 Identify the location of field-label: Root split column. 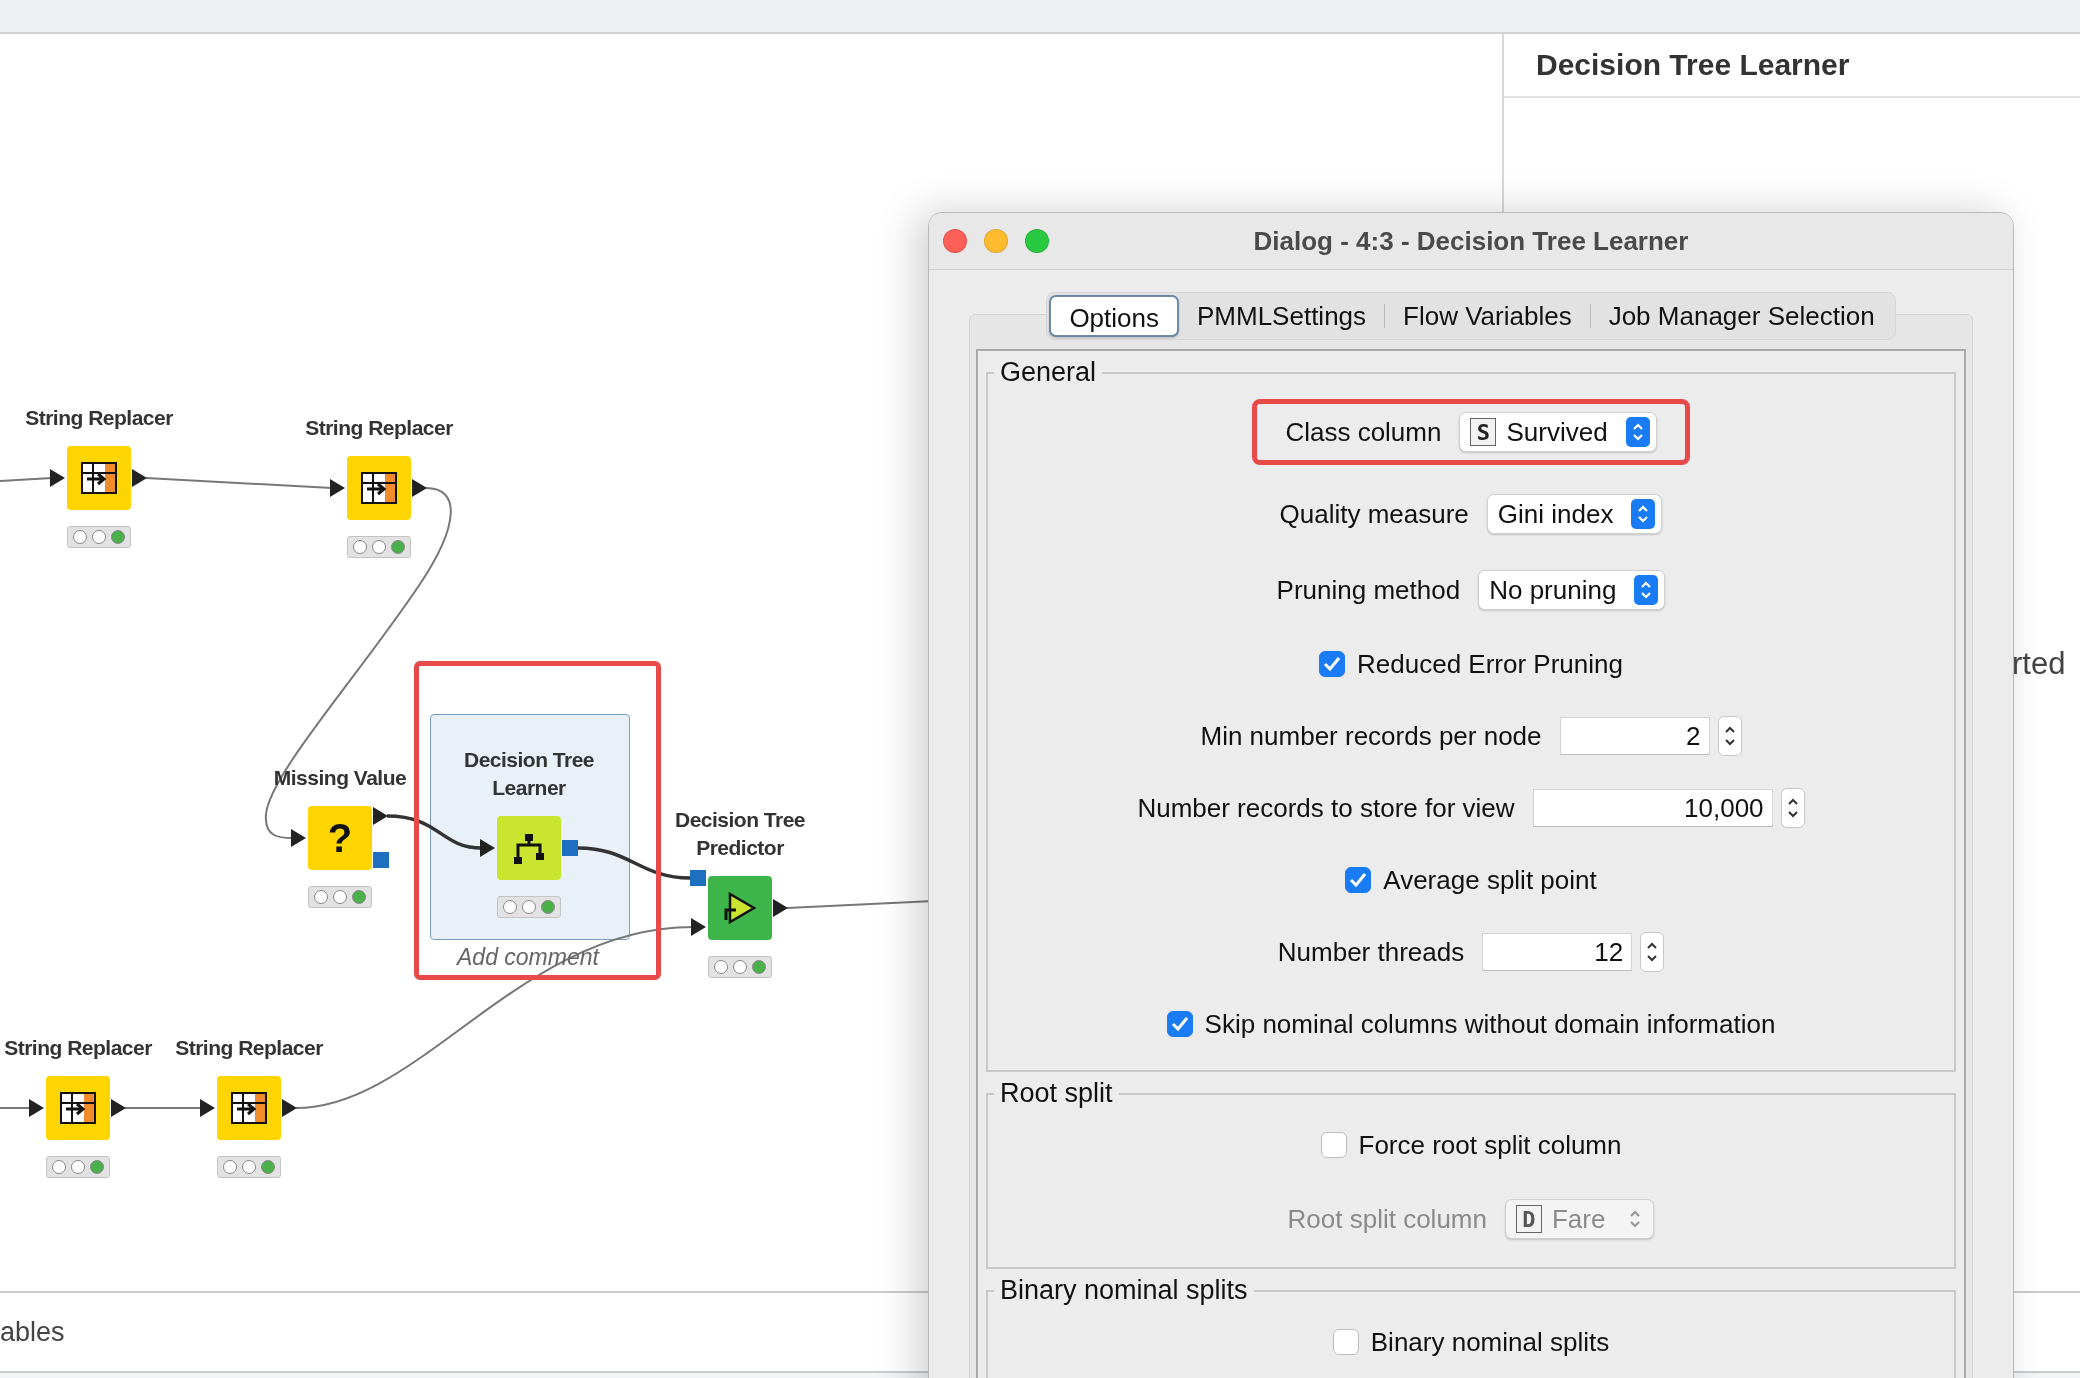
(1387, 1219).